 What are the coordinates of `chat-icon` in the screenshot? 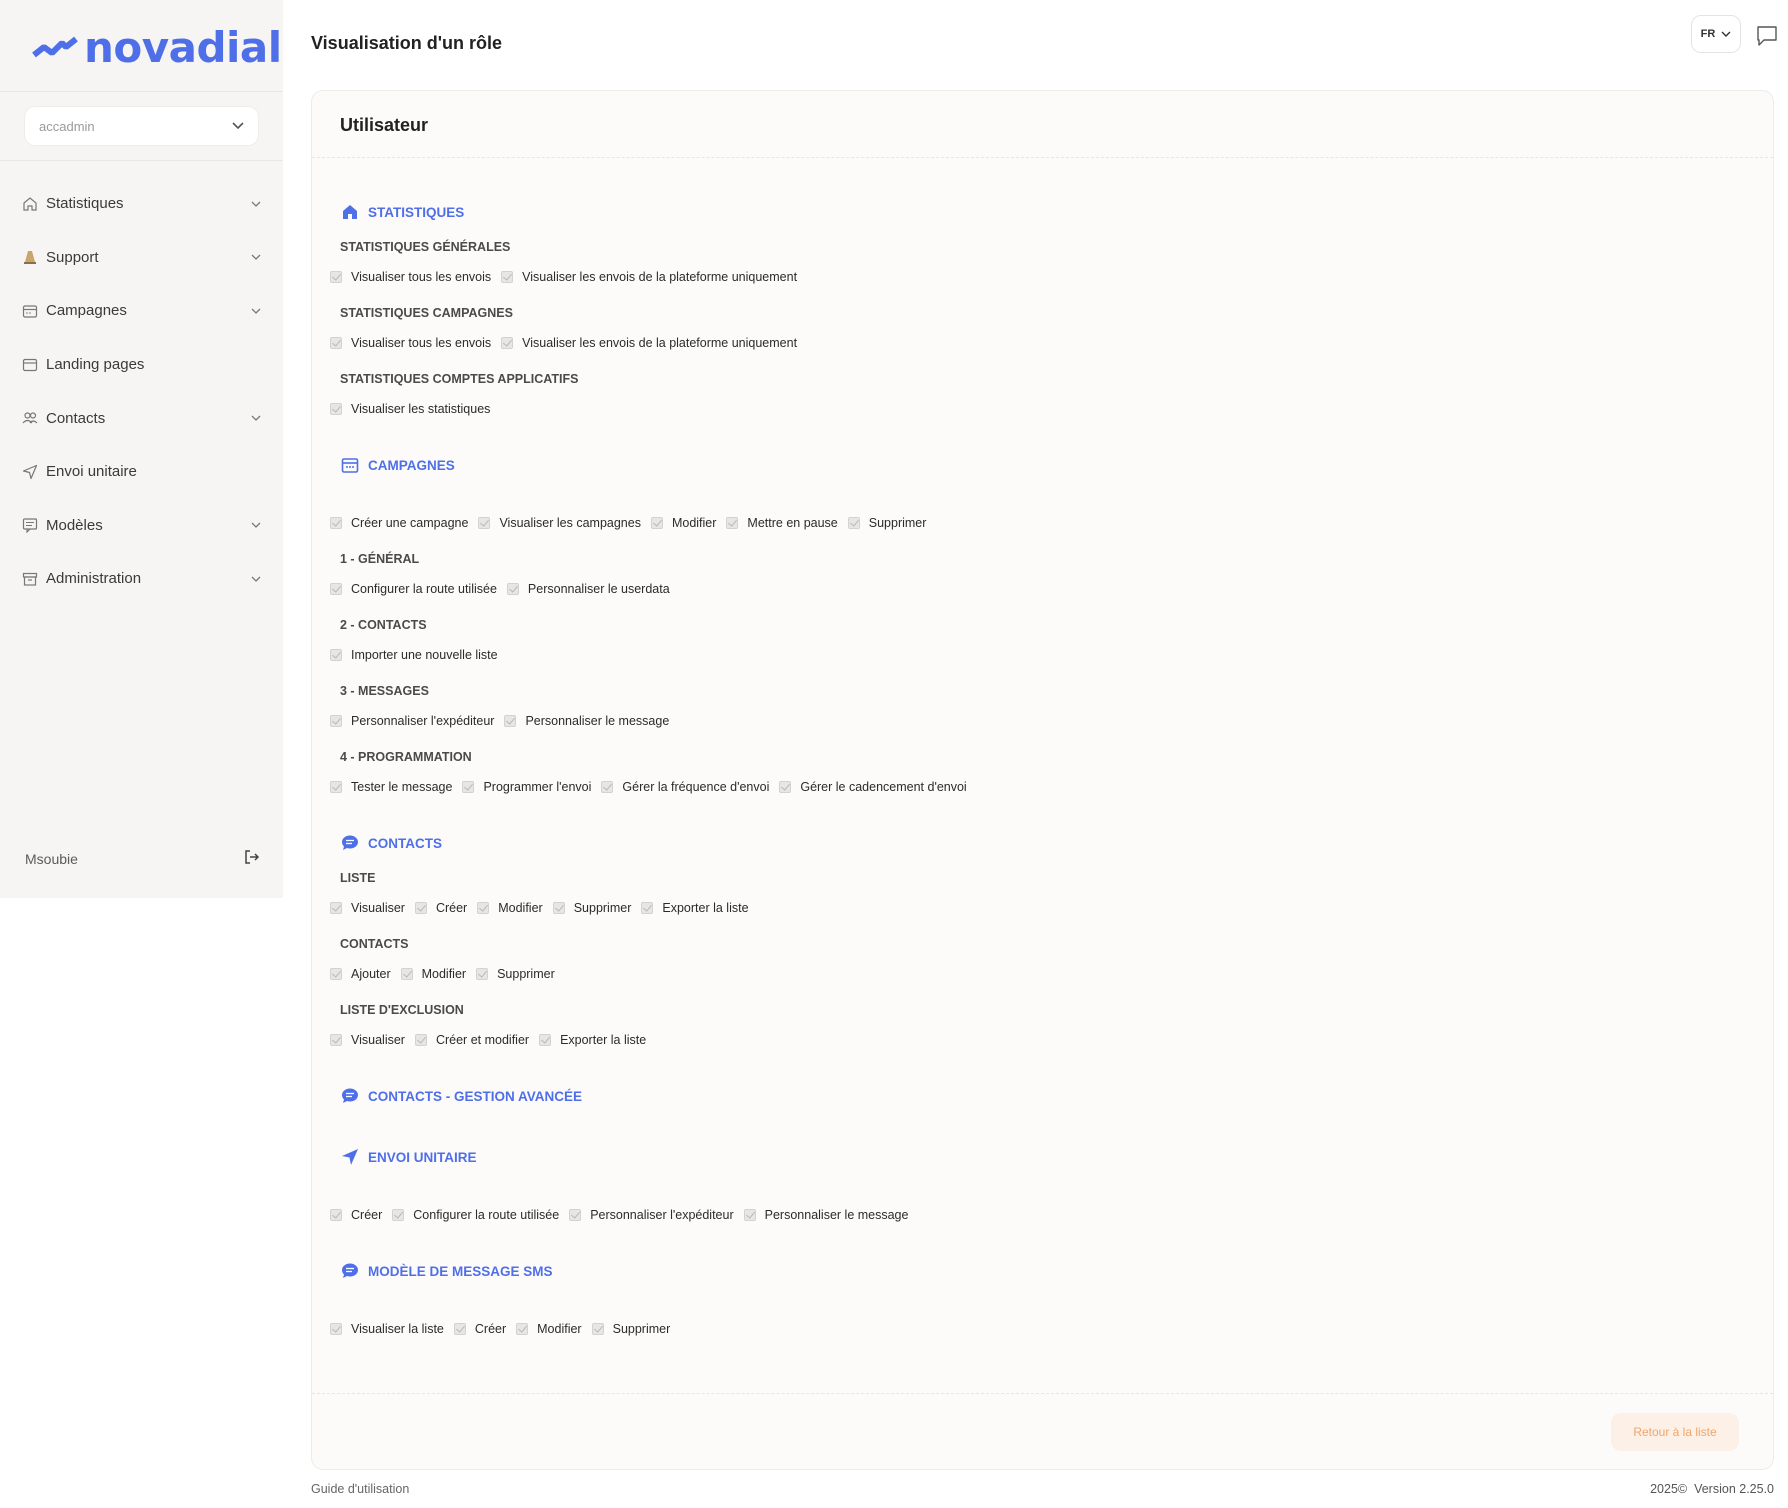 It's located at (1767, 36).